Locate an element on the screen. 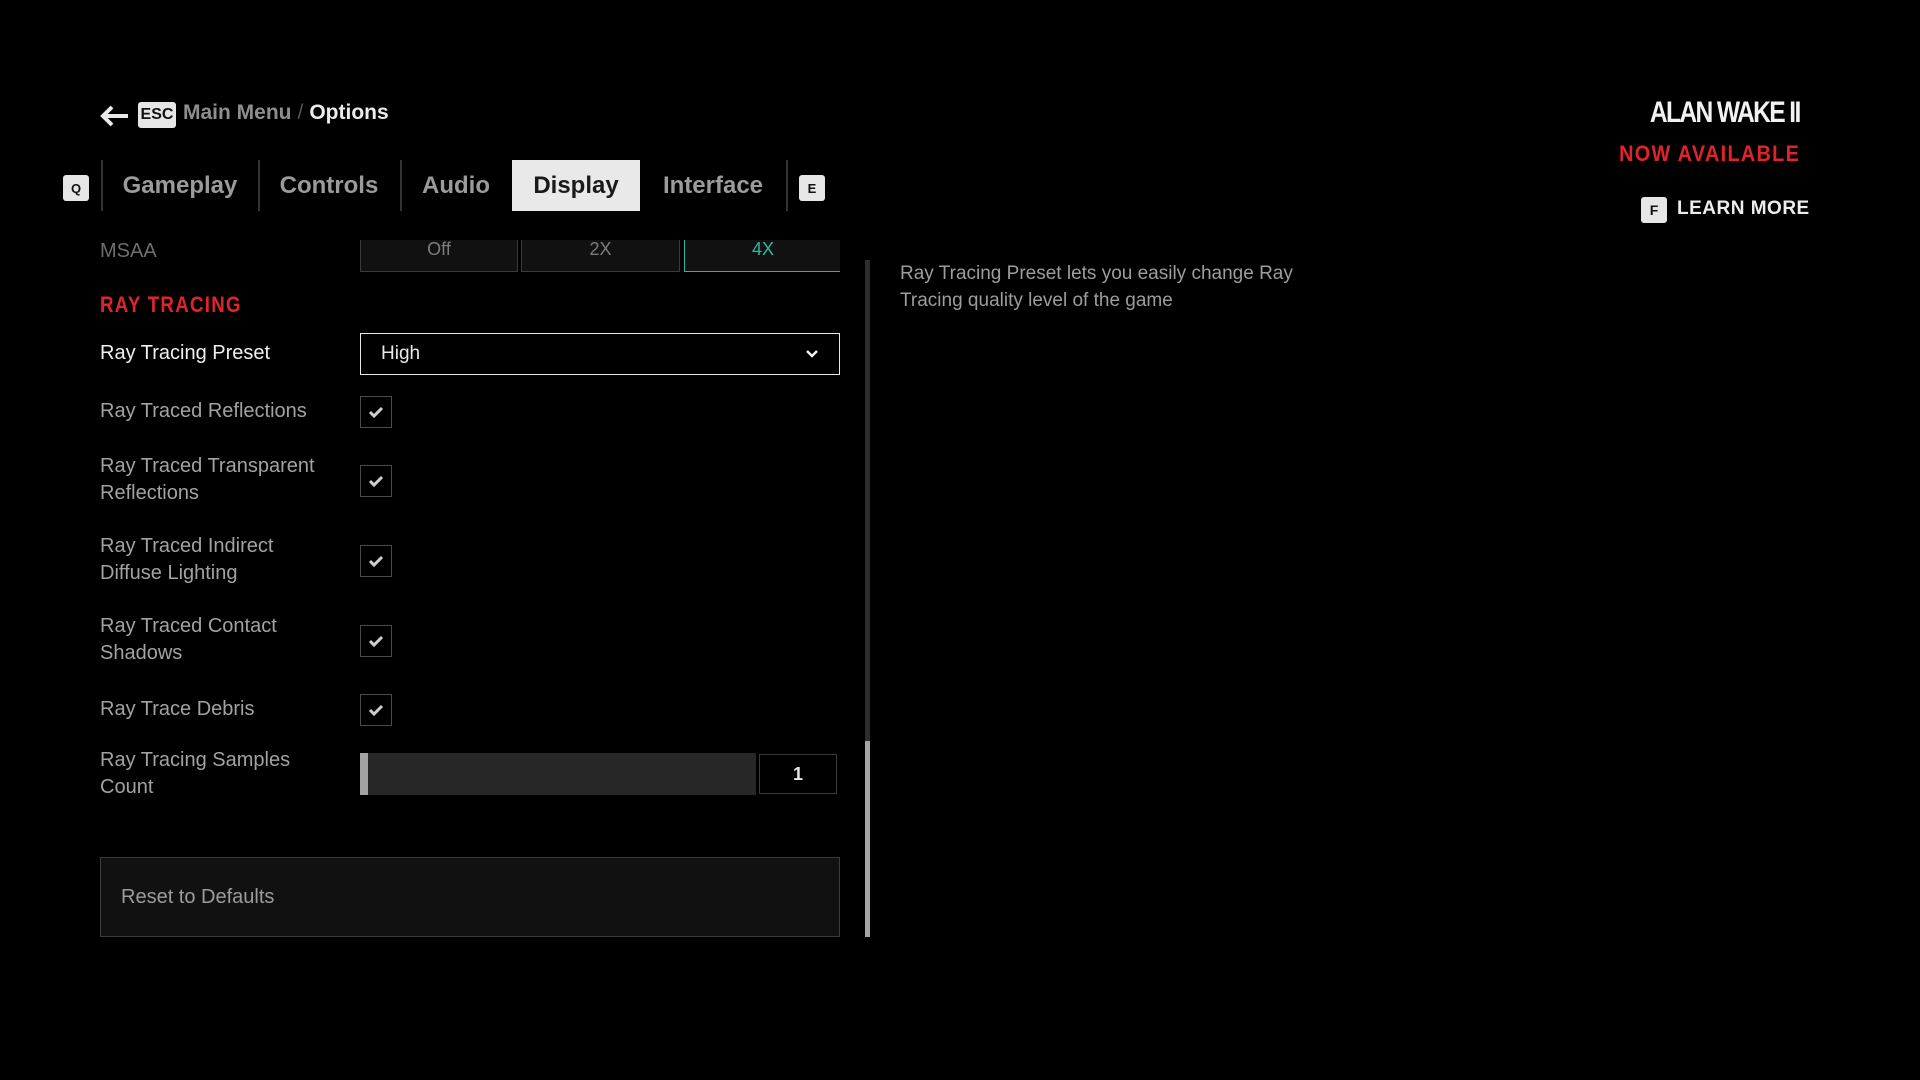 The image size is (1920, 1080). breadcrumb-main-menu: Main Menu is located at coordinates (237, 112).